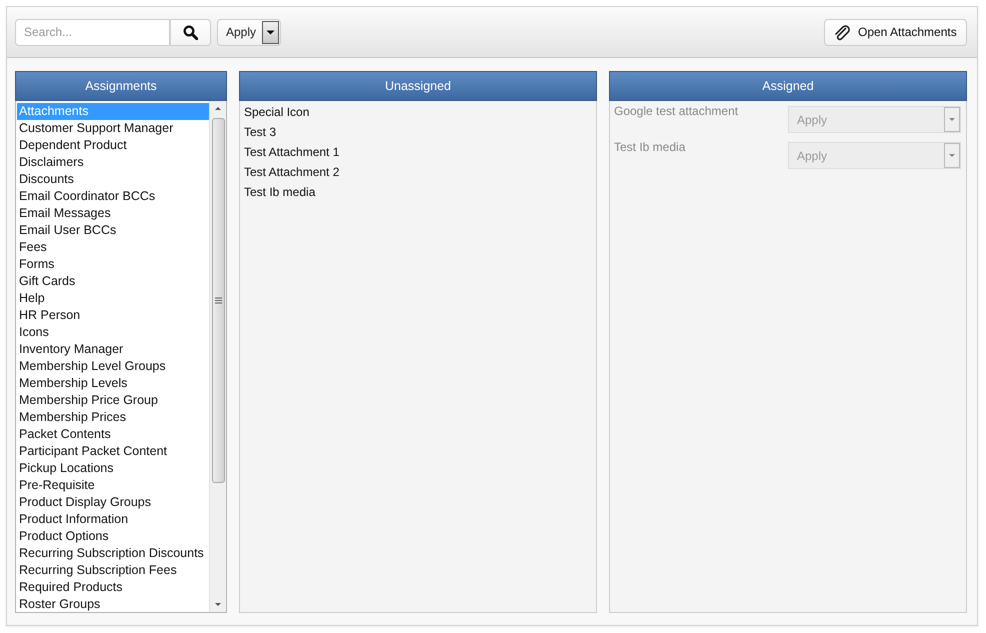  Describe the element at coordinates (113, 247) in the screenshot. I see `list-item: Fees` at that location.